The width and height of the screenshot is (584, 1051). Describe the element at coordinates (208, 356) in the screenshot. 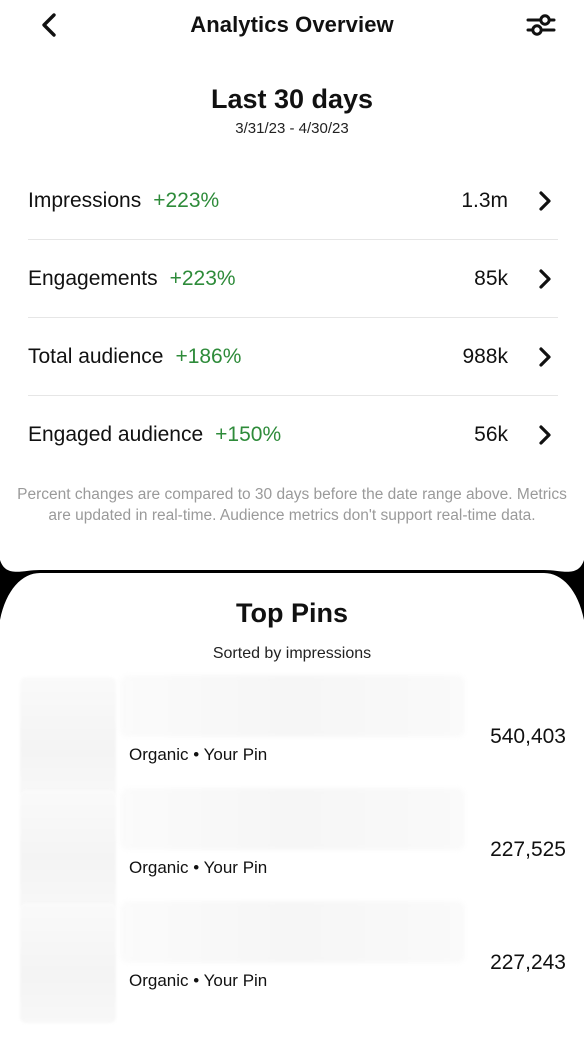

I see `metric-change: +186%` at that location.